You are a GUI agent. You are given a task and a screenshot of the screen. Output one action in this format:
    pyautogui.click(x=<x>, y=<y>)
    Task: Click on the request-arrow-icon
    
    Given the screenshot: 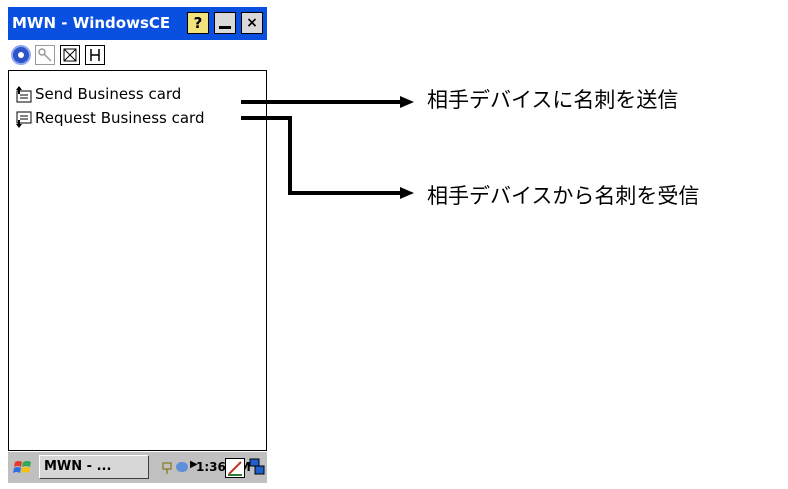 What is the action you would take?
    pyautogui.click(x=407, y=193)
    